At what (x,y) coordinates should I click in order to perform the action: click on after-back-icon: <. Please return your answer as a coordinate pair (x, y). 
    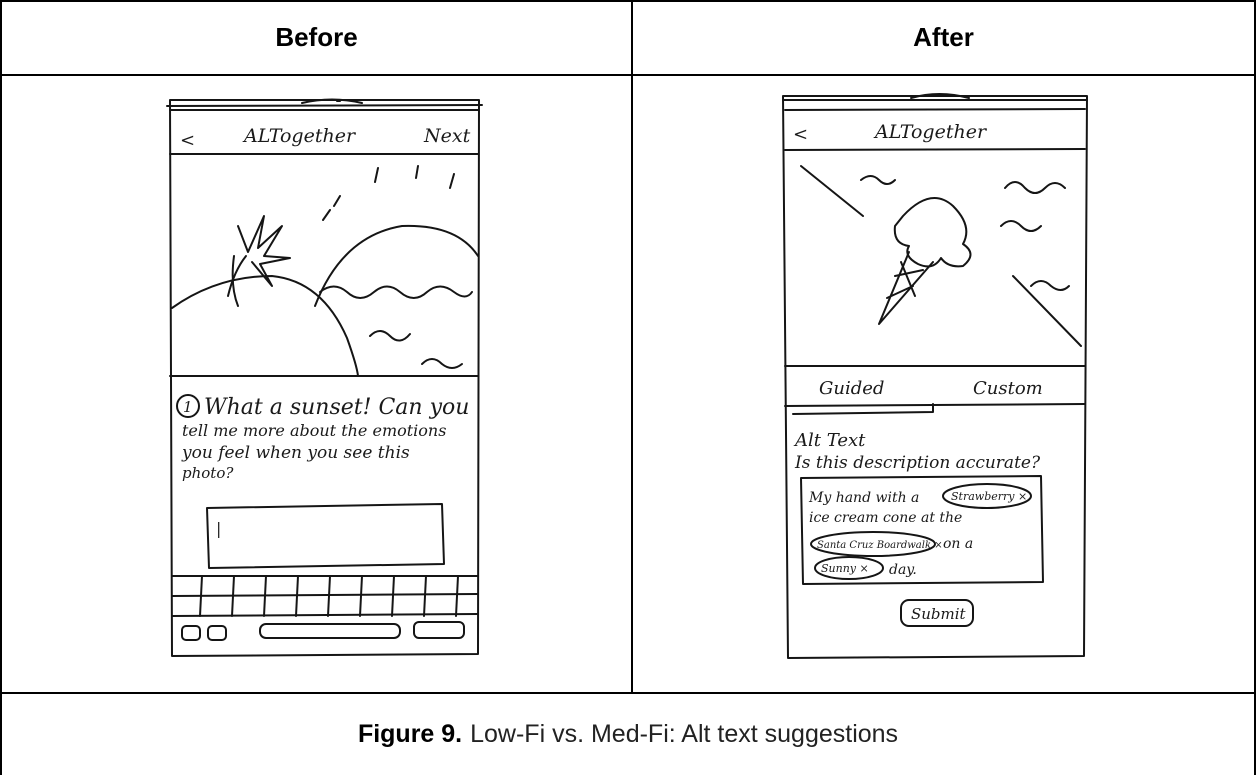
    Looking at the image, I should click on (800, 134).